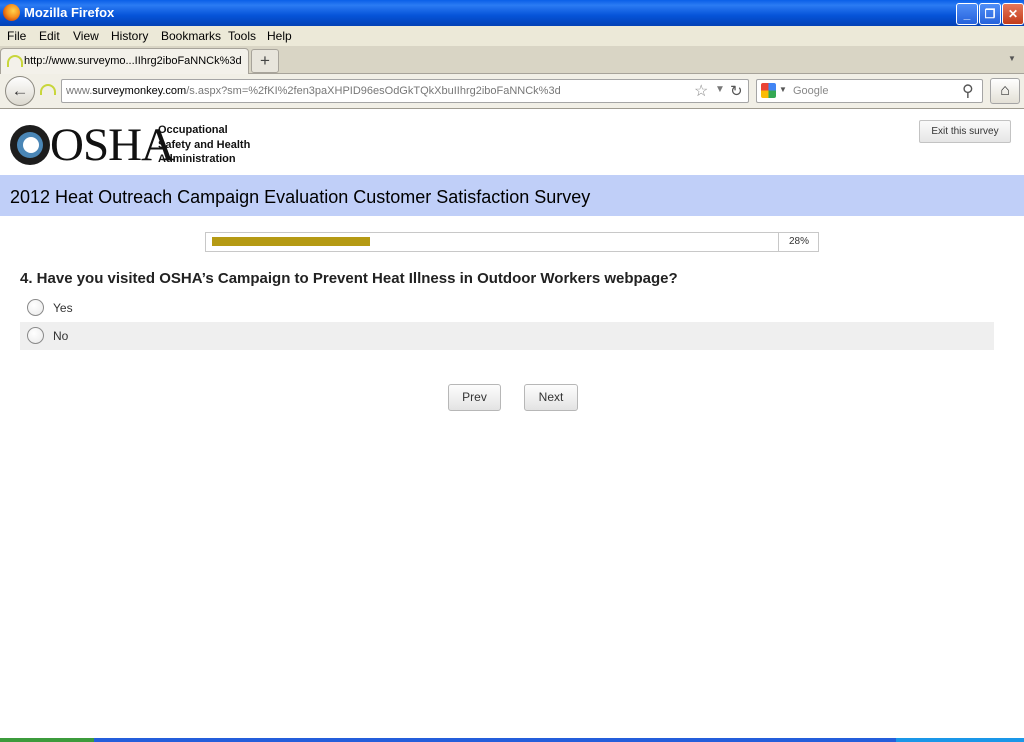  I want to click on reload-icon: ↻, so click(736, 91).